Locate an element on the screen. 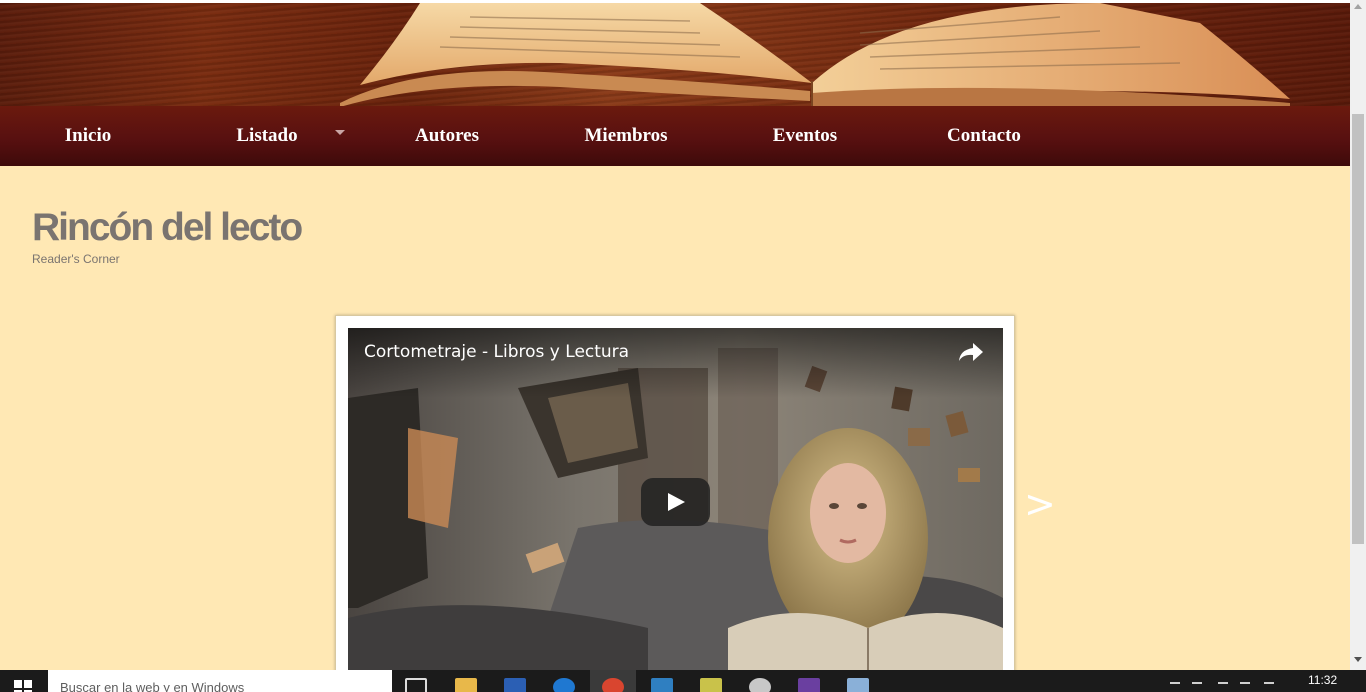 This screenshot has width=1366, height=692. play-icon is located at coordinates (676, 502).